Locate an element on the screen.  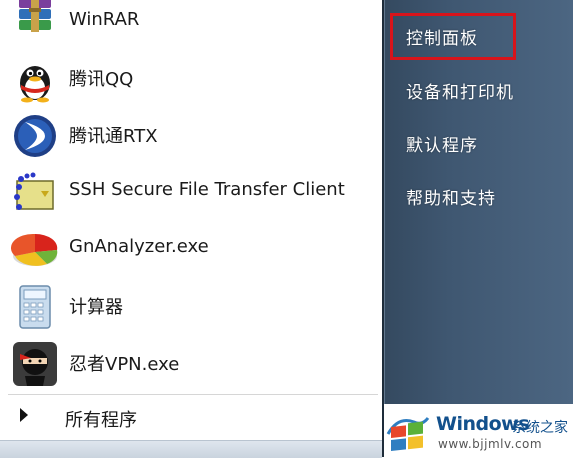
program-item-winrar: WinRAR is located at coordinates (191, 26).